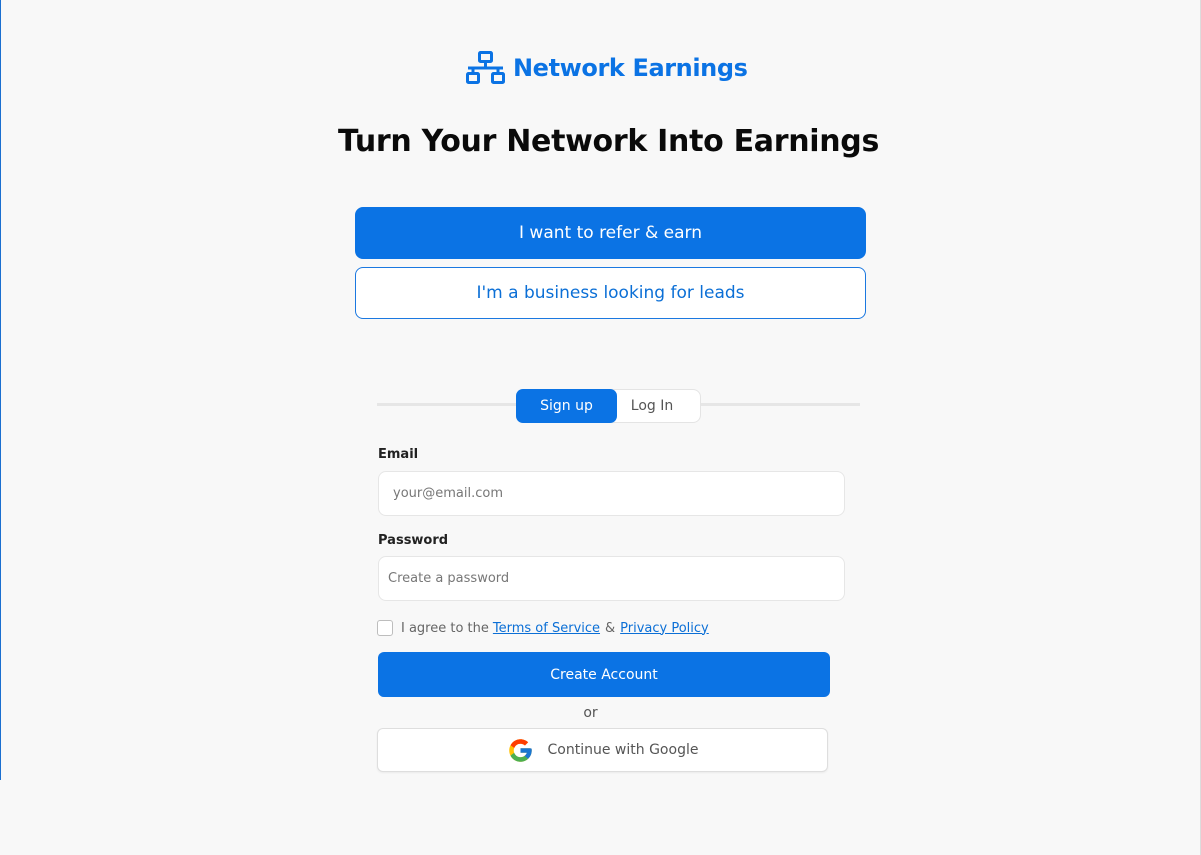  I want to click on divider-right, so click(780, 404).